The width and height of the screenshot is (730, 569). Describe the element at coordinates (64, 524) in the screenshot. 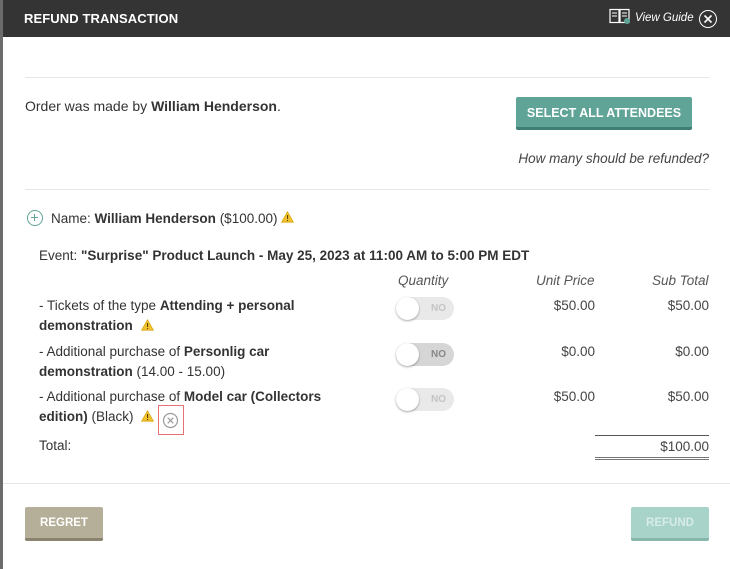

I see `regret-button: REGRET` at that location.